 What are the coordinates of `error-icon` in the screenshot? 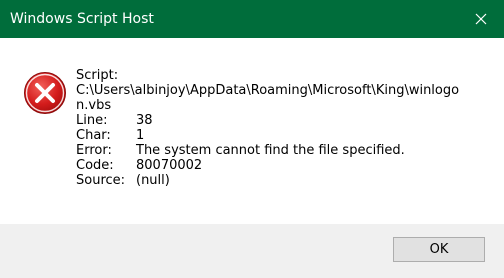 It's located at (45, 93).